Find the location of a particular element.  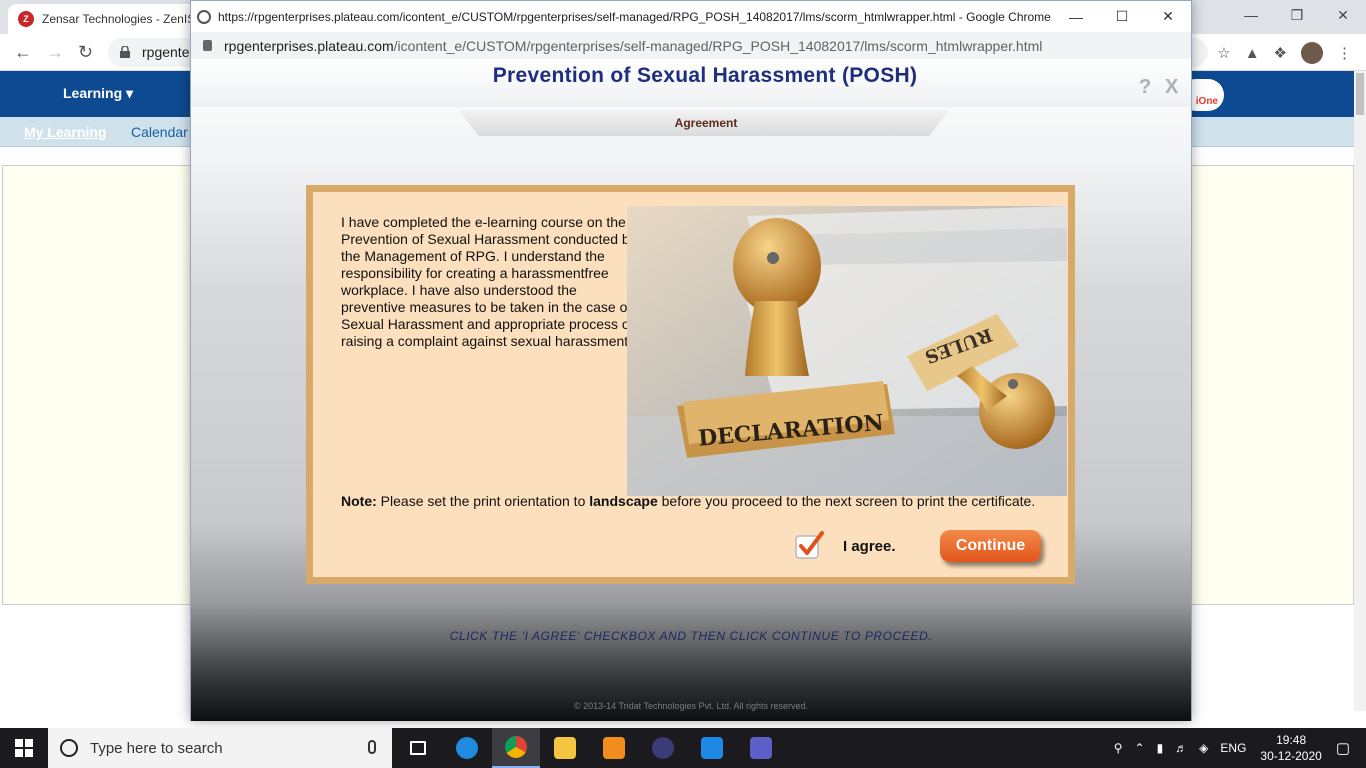

eclipse-icon is located at coordinates (663, 748).